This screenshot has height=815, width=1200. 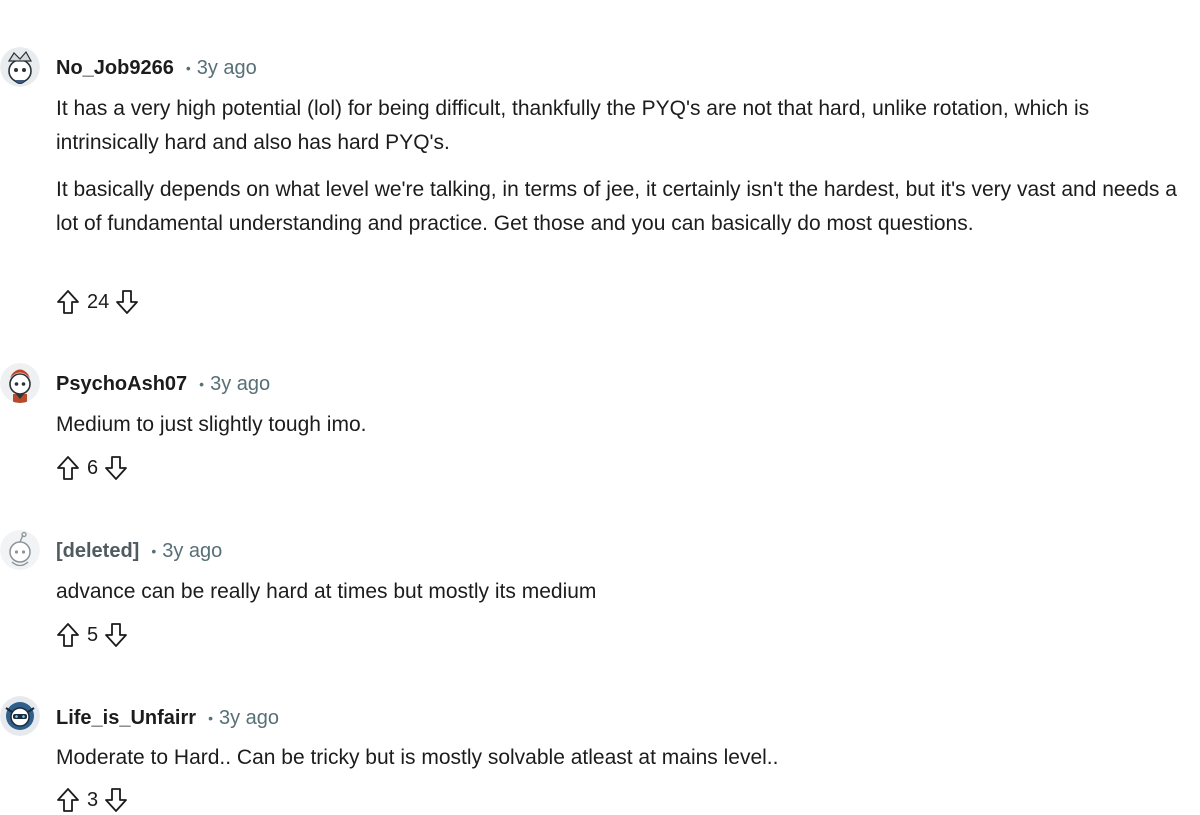 I want to click on vote-count: 3, so click(x=93, y=799).